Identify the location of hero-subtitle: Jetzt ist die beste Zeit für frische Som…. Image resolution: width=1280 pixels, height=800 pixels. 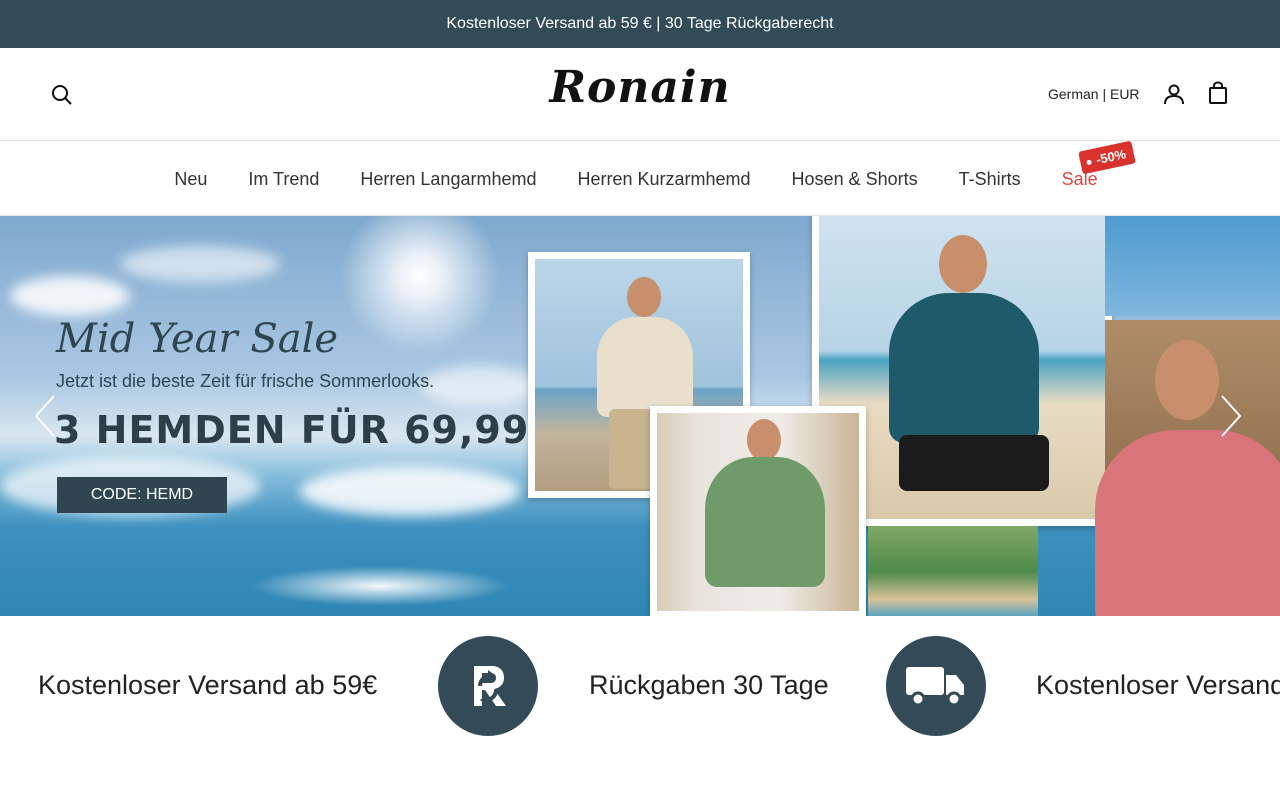
(245, 381).